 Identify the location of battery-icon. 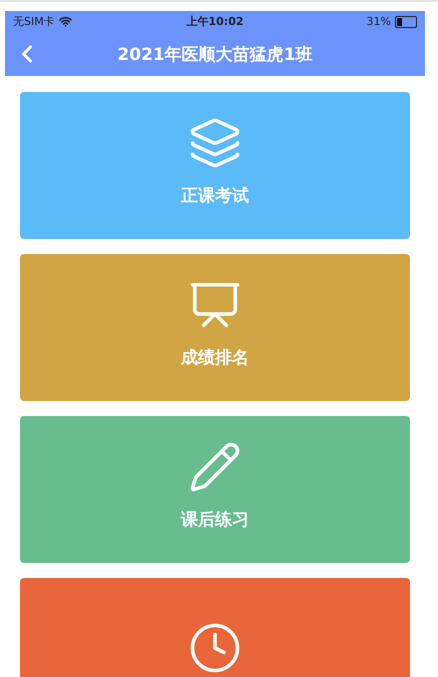
(406, 22).